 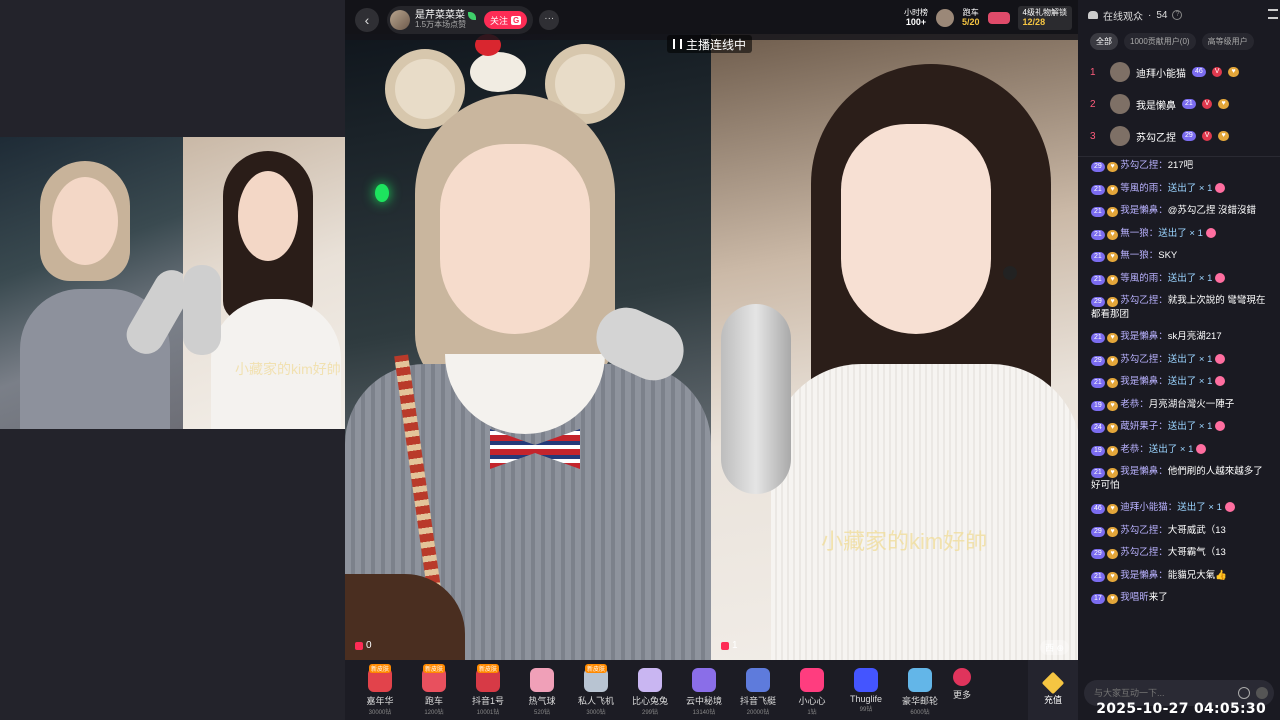 What do you see at coordinates (1179, 279) in the screenshot?
I see `chat-message: 21 ♥ 等風的雨：送出了 × 1` at bounding box center [1179, 279].